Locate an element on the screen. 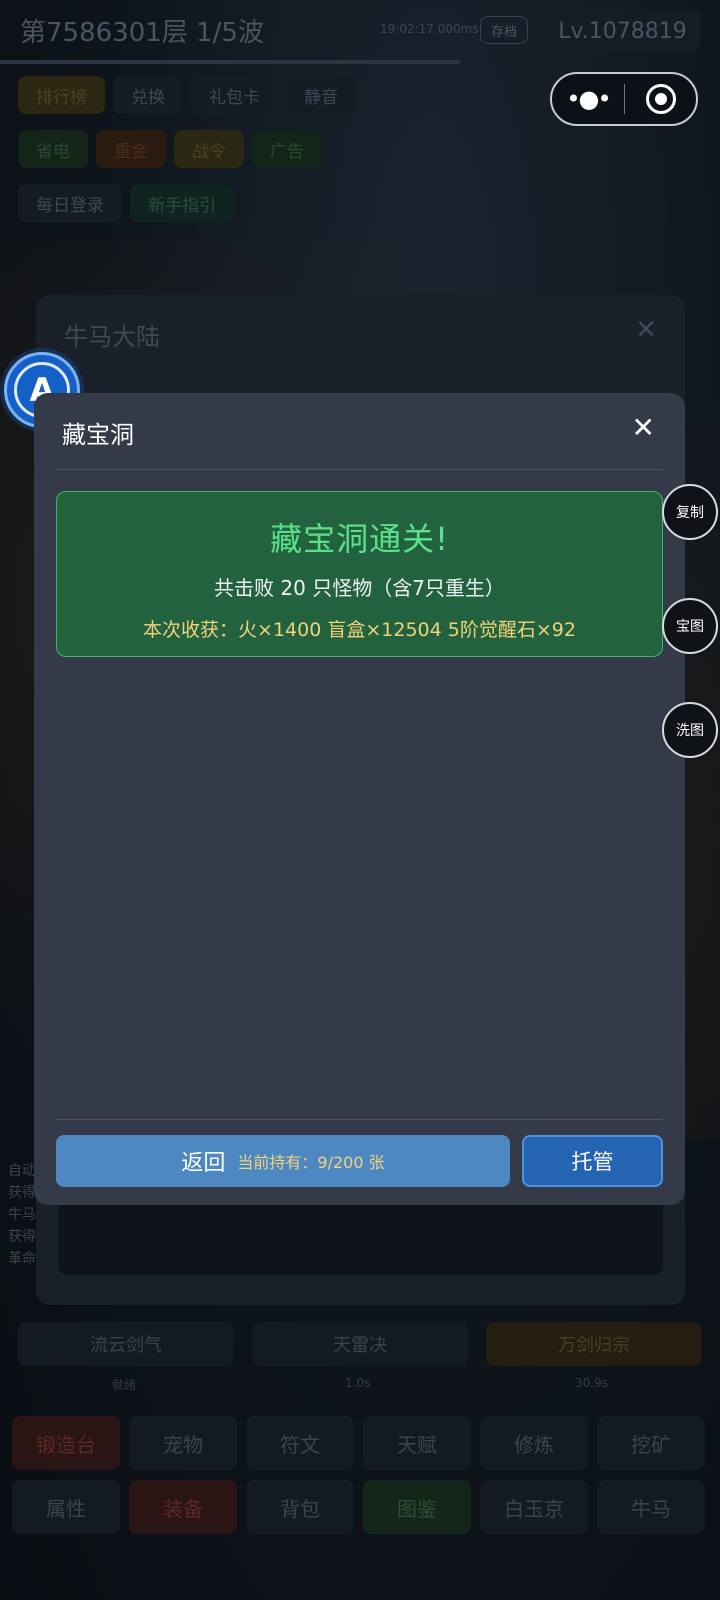 This screenshot has width=720, height=1600. mini-program-capsule: •●• is located at coordinates (624, 99).